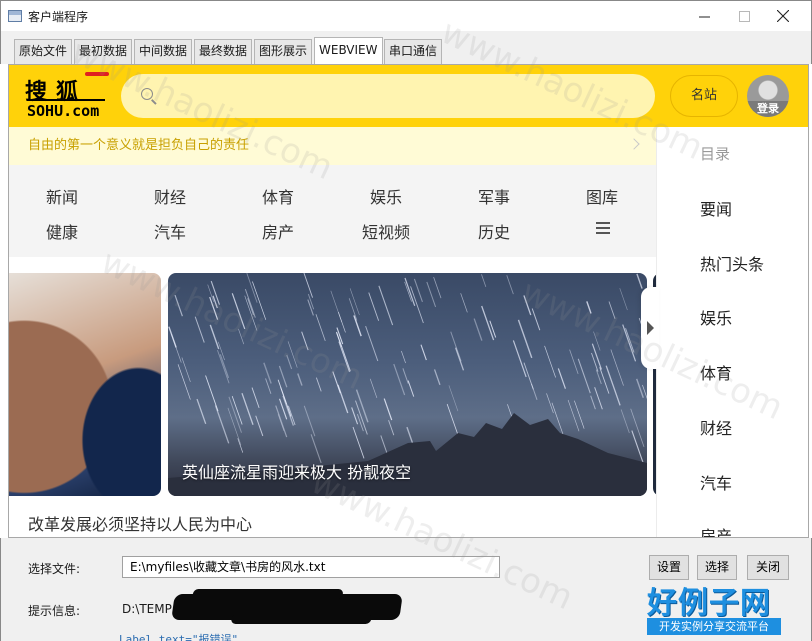 The height and width of the screenshot is (641, 812). What do you see at coordinates (140, 523) in the screenshot?
I see `headline-link: 改革发展必须坚持以人民为中心` at bounding box center [140, 523].